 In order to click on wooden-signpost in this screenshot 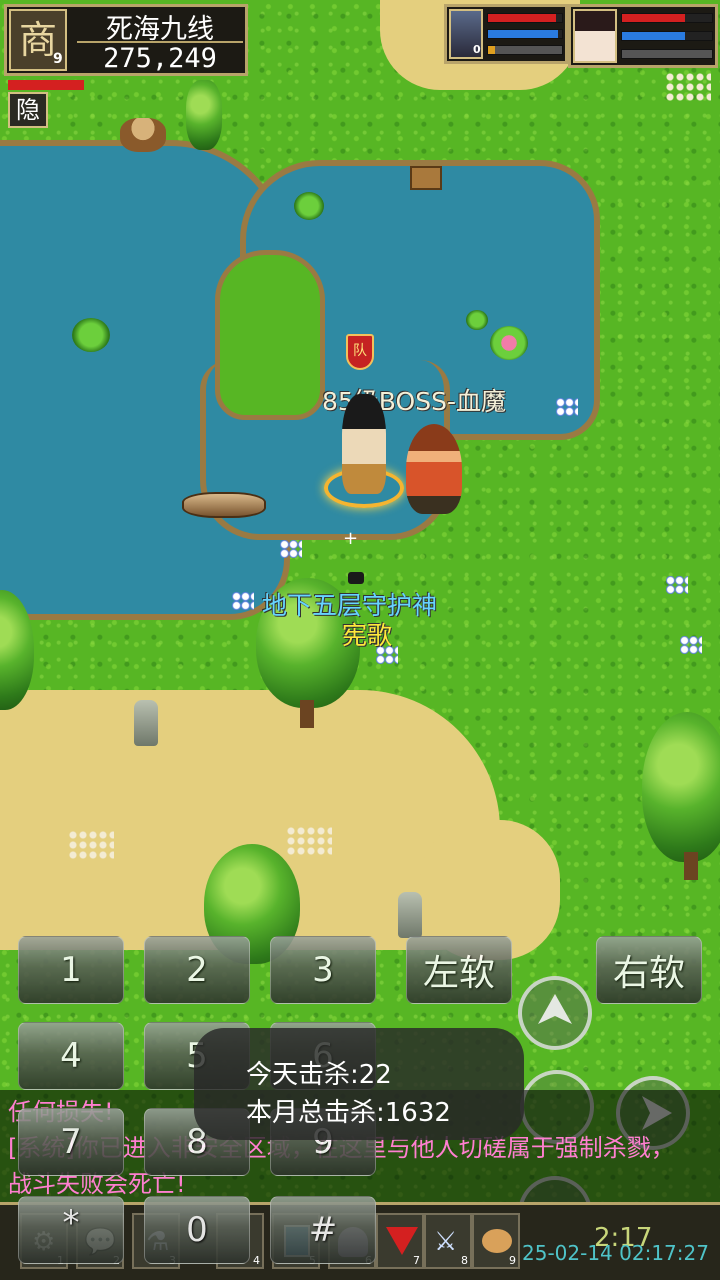, I will do `click(426, 178)`.